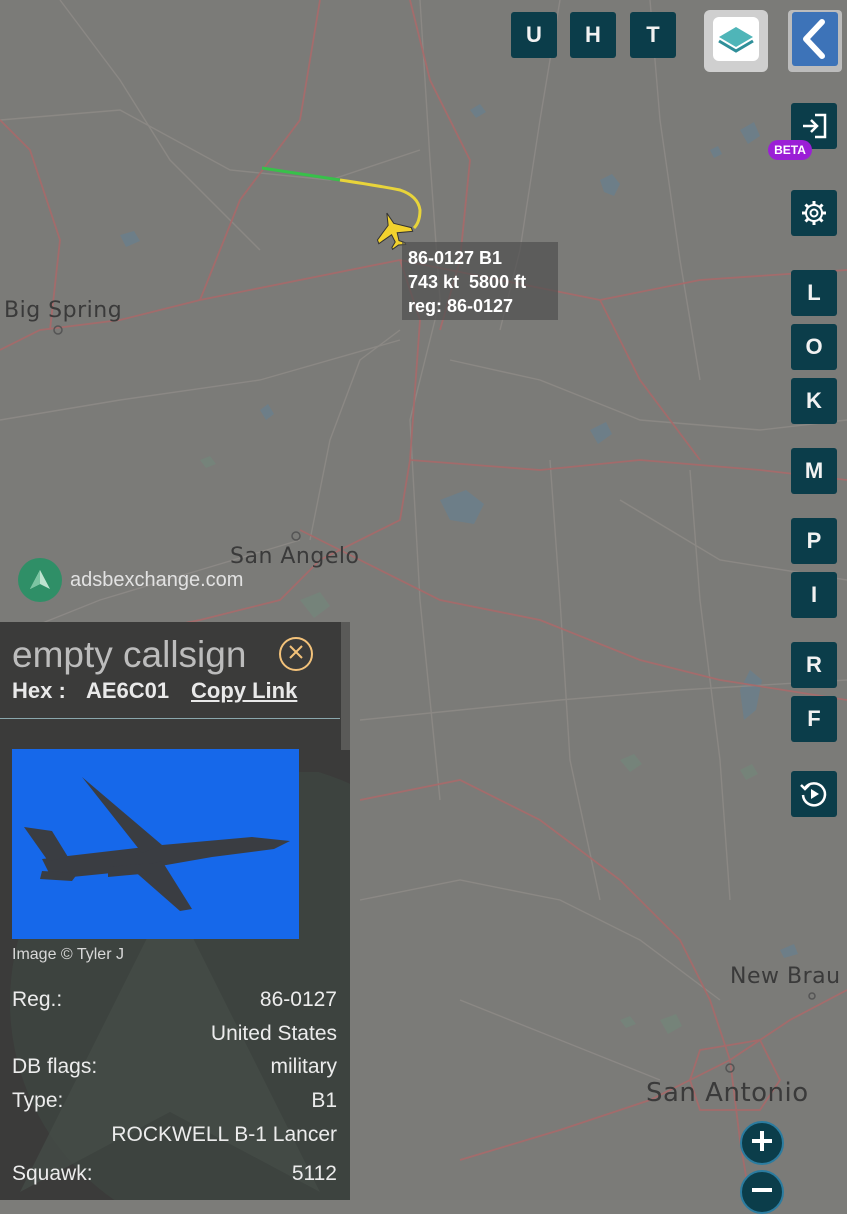 This screenshot has height=1214, width=847. Describe the element at coordinates (39, 690) in the screenshot. I see `hex-label: Hex :` at that location.